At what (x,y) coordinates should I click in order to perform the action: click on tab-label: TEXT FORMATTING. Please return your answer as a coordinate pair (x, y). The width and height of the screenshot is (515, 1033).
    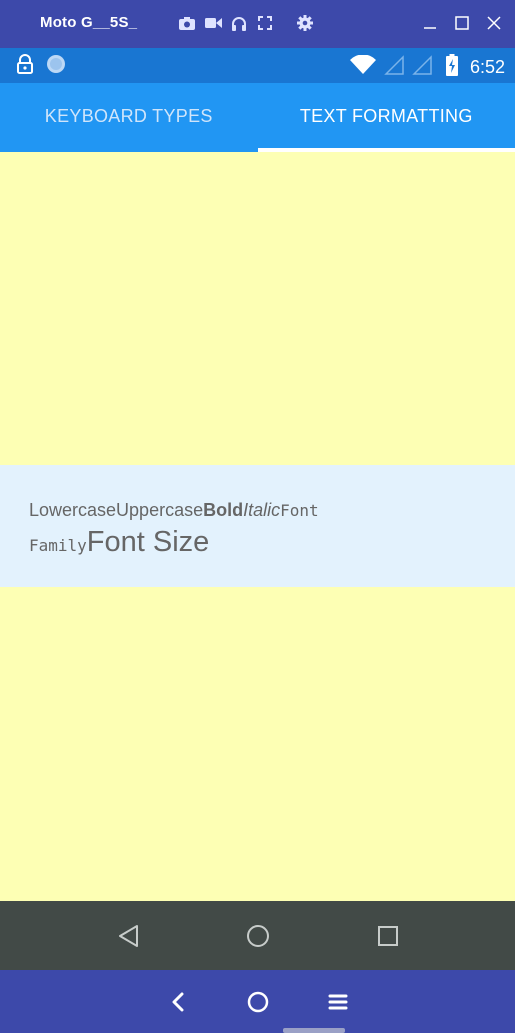
    Looking at the image, I should click on (386, 116).